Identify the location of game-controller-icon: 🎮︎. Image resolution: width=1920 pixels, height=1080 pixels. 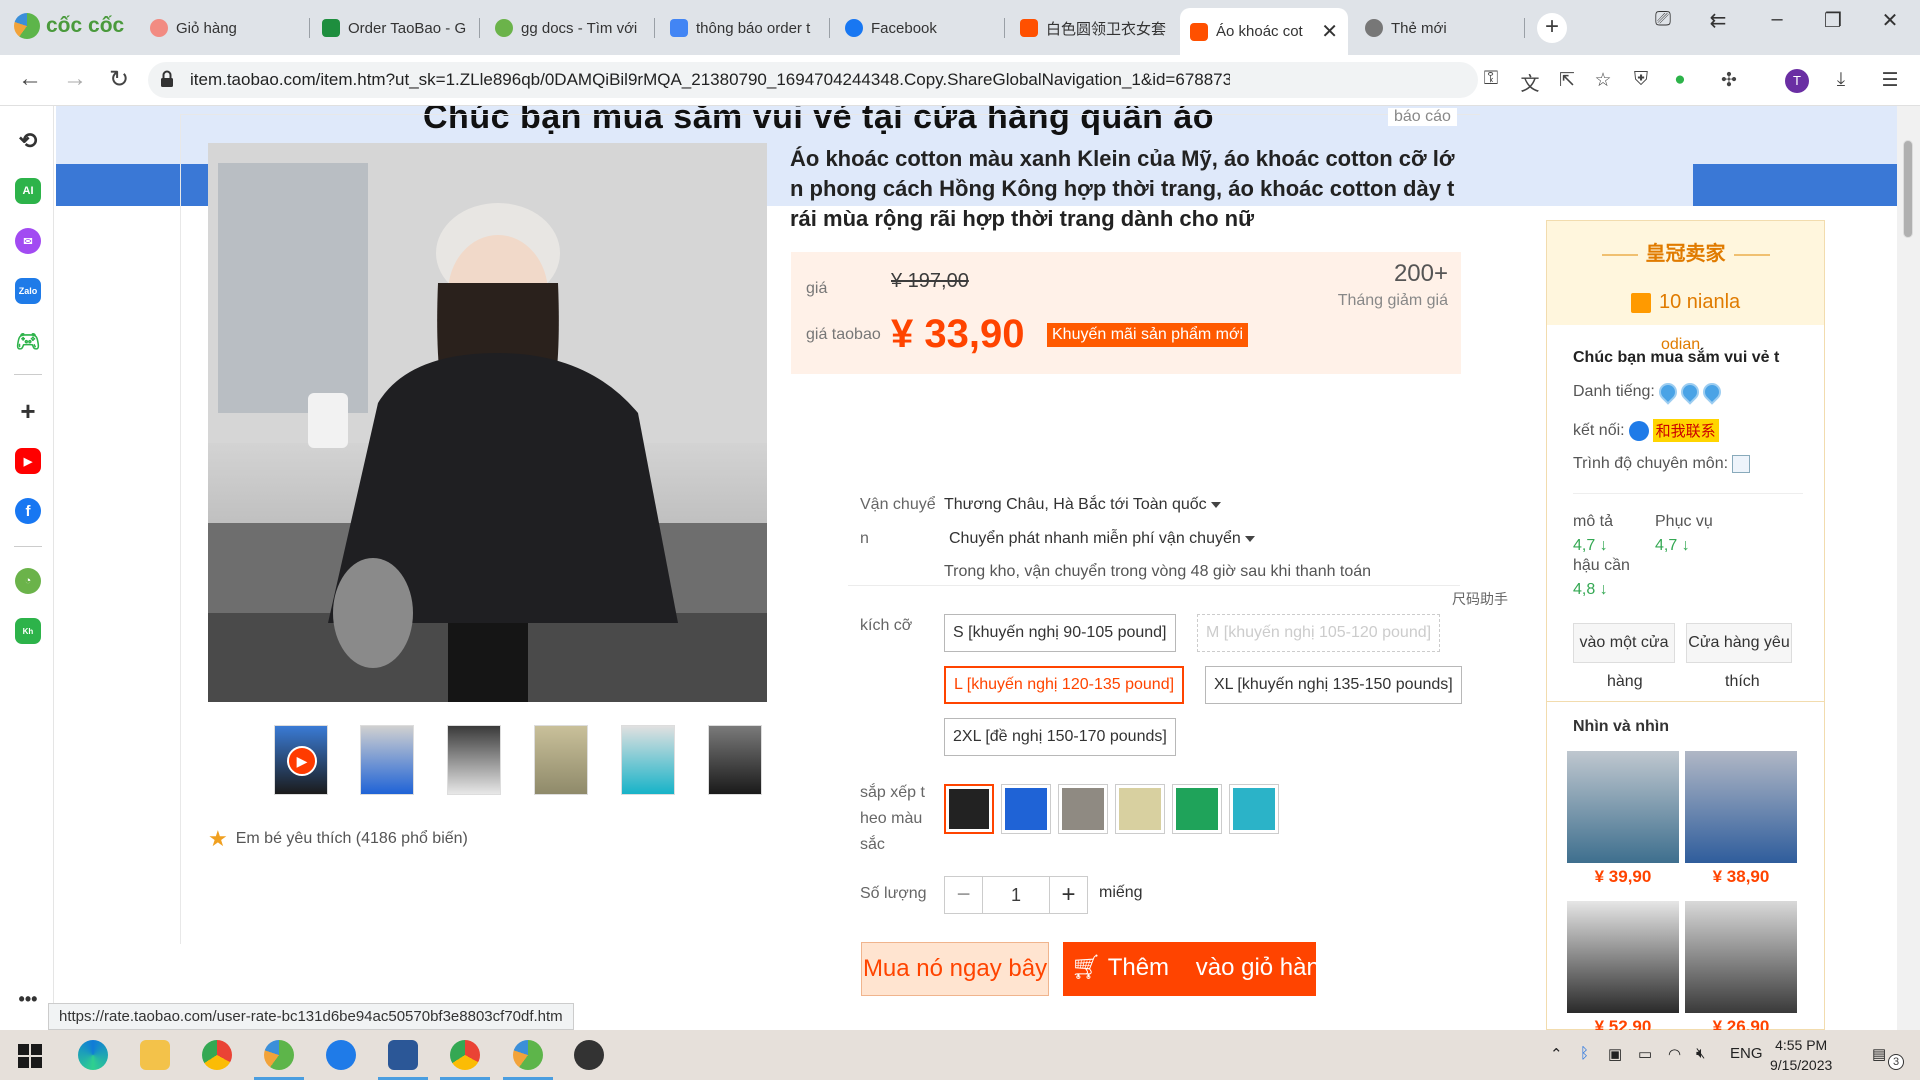
(28, 341).